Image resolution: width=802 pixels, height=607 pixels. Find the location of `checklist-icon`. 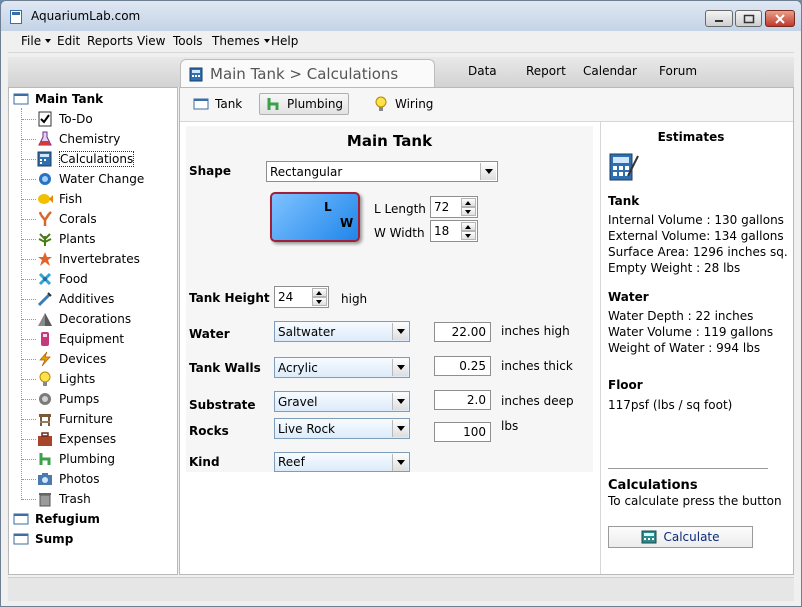

checklist-icon is located at coordinates (45, 119).